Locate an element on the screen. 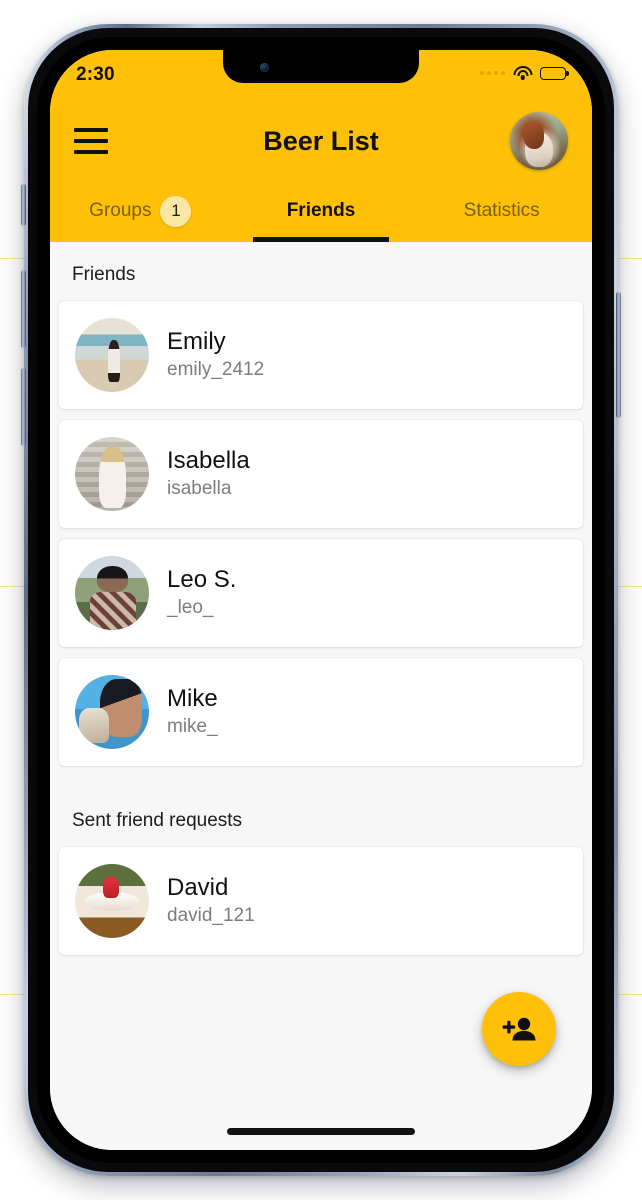 This screenshot has width=642, height=1200. friend-username: mike_ is located at coordinates (192, 727).